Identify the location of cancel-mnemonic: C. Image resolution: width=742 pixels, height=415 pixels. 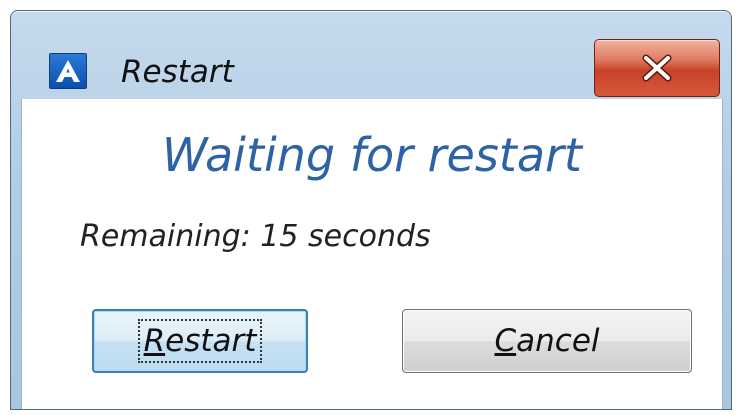
(505, 341).